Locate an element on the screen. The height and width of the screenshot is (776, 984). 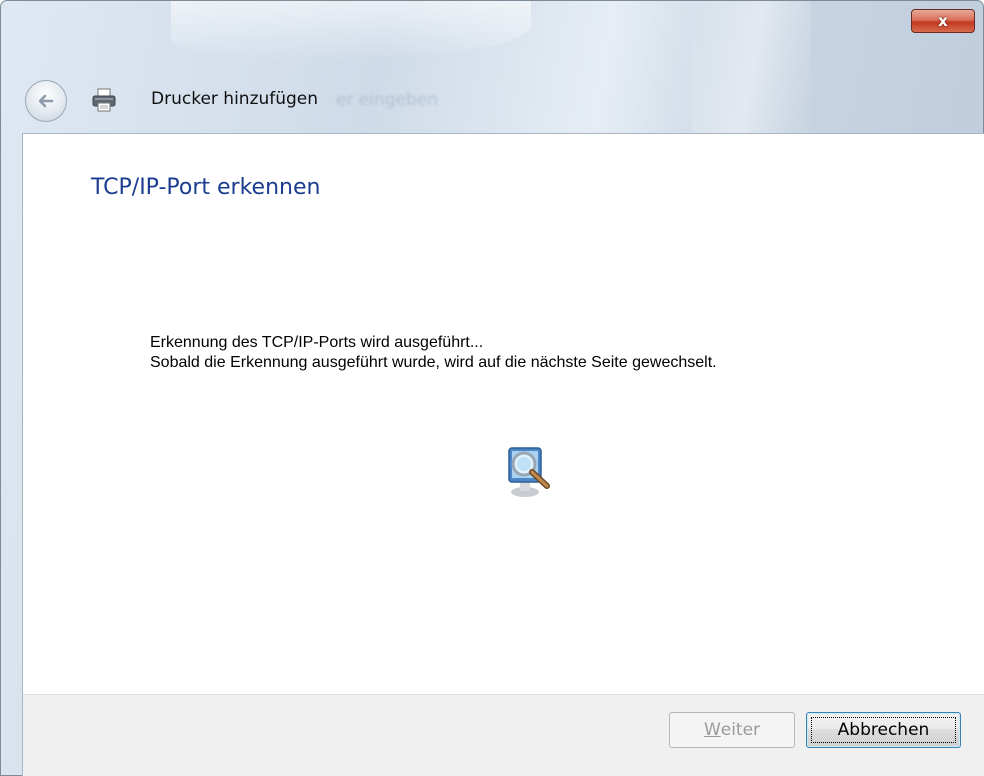
next-accelerator: W is located at coordinates (712, 730).